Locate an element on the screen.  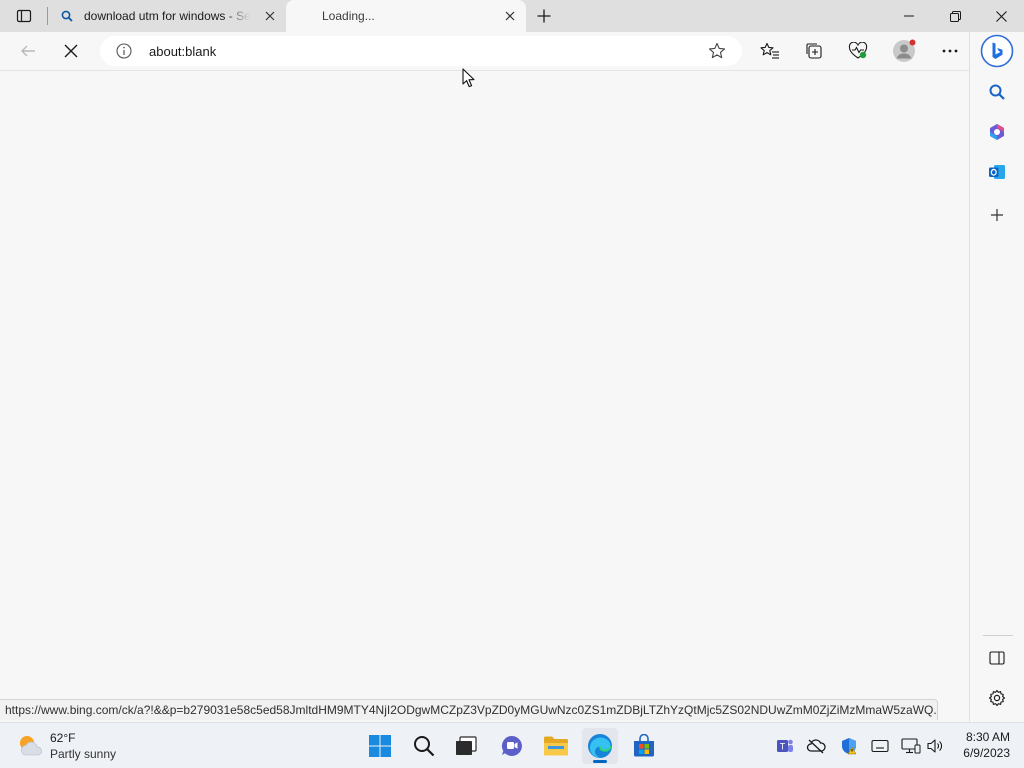
profile-button is located at coordinates (904, 51).